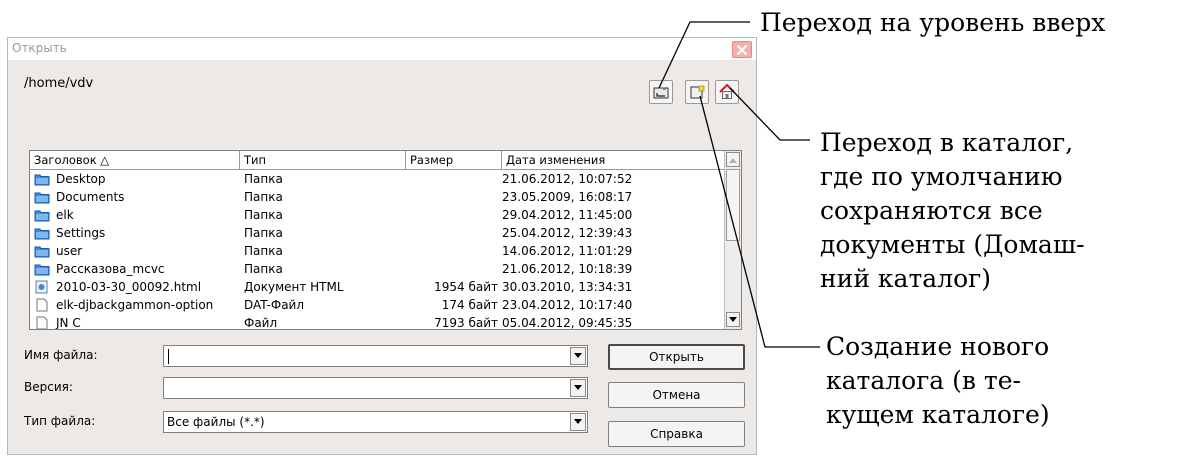 This screenshot has width=1179, height=461. What do you see at coordinates (567, 197) in the screenshot?
I see `file-date: 23.05.2009, 16:08:17` at bounding box center [567, 197].